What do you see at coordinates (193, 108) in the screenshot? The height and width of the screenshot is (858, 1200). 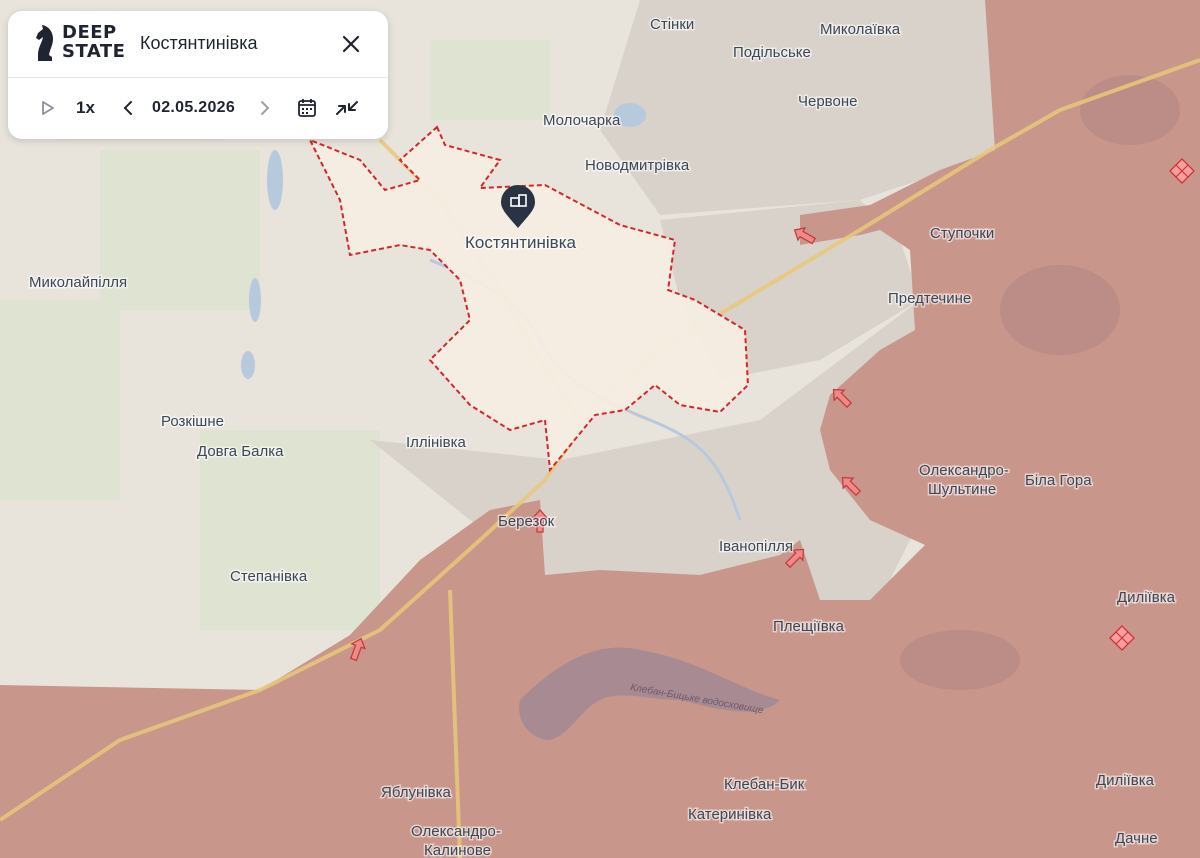 I see `date-display: 02.05.2026` at bounding box center [193, 108].